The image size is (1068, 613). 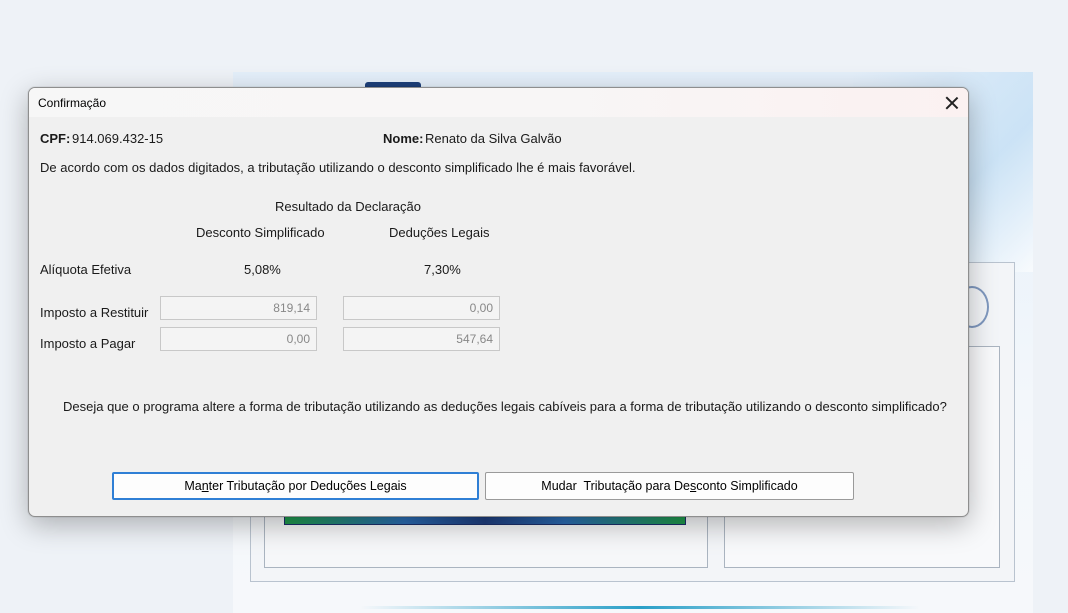 I want to click on aliquota-simplificado: 5,08%, so click(x=262, y=269).